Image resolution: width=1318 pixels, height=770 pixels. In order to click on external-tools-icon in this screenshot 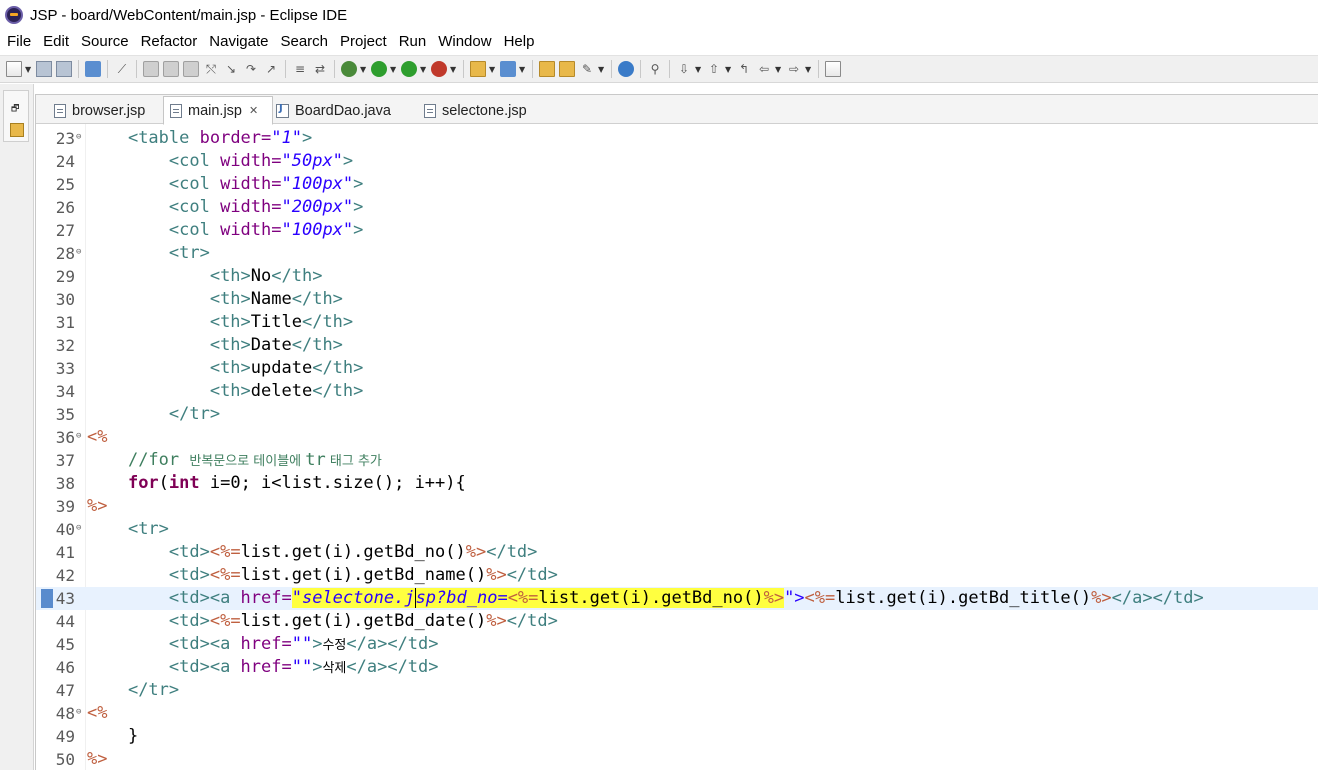, I will do `click(439, 69)`.